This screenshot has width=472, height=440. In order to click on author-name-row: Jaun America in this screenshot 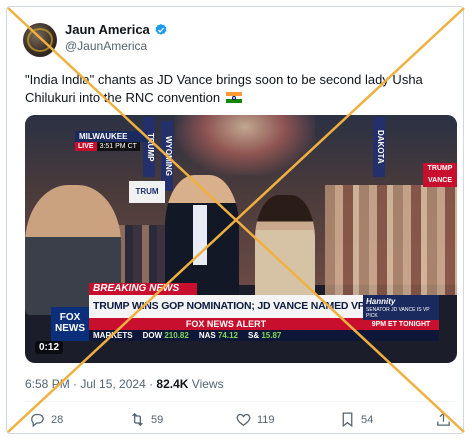, I will do `click(116, 29)`.